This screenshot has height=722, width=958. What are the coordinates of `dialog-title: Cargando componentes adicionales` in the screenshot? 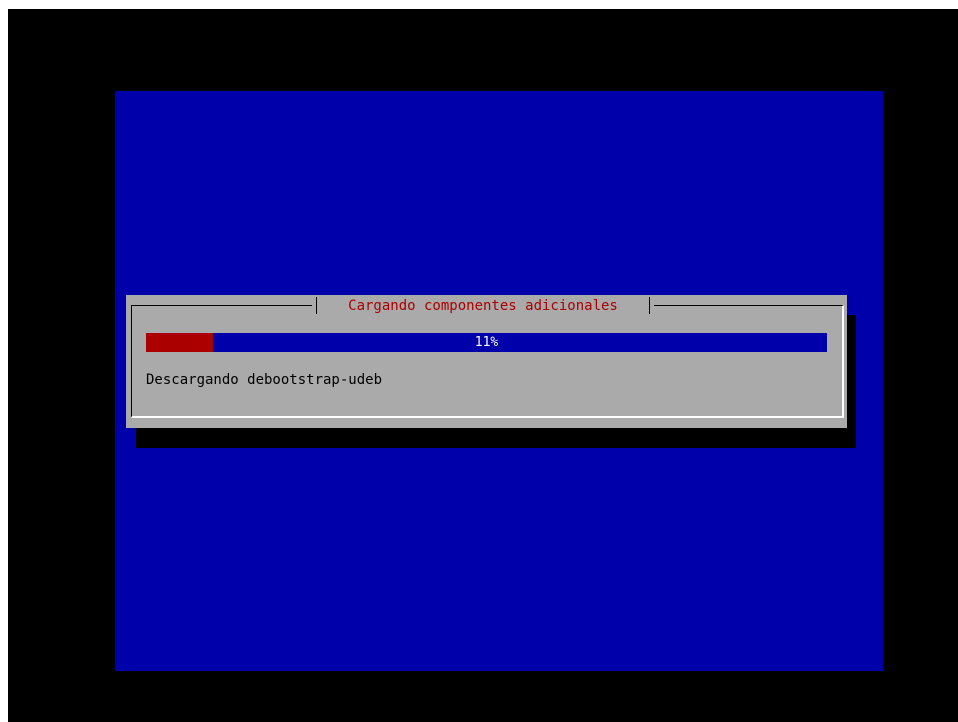 It's located at (483, 306).